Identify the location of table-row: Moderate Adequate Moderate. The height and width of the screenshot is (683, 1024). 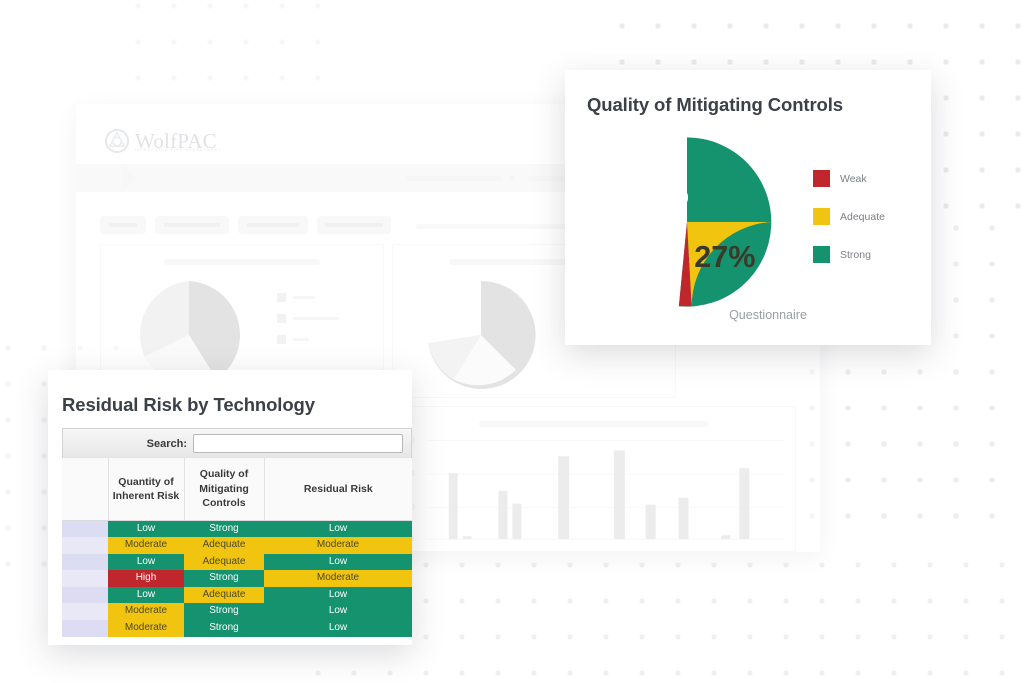
(237, 545).